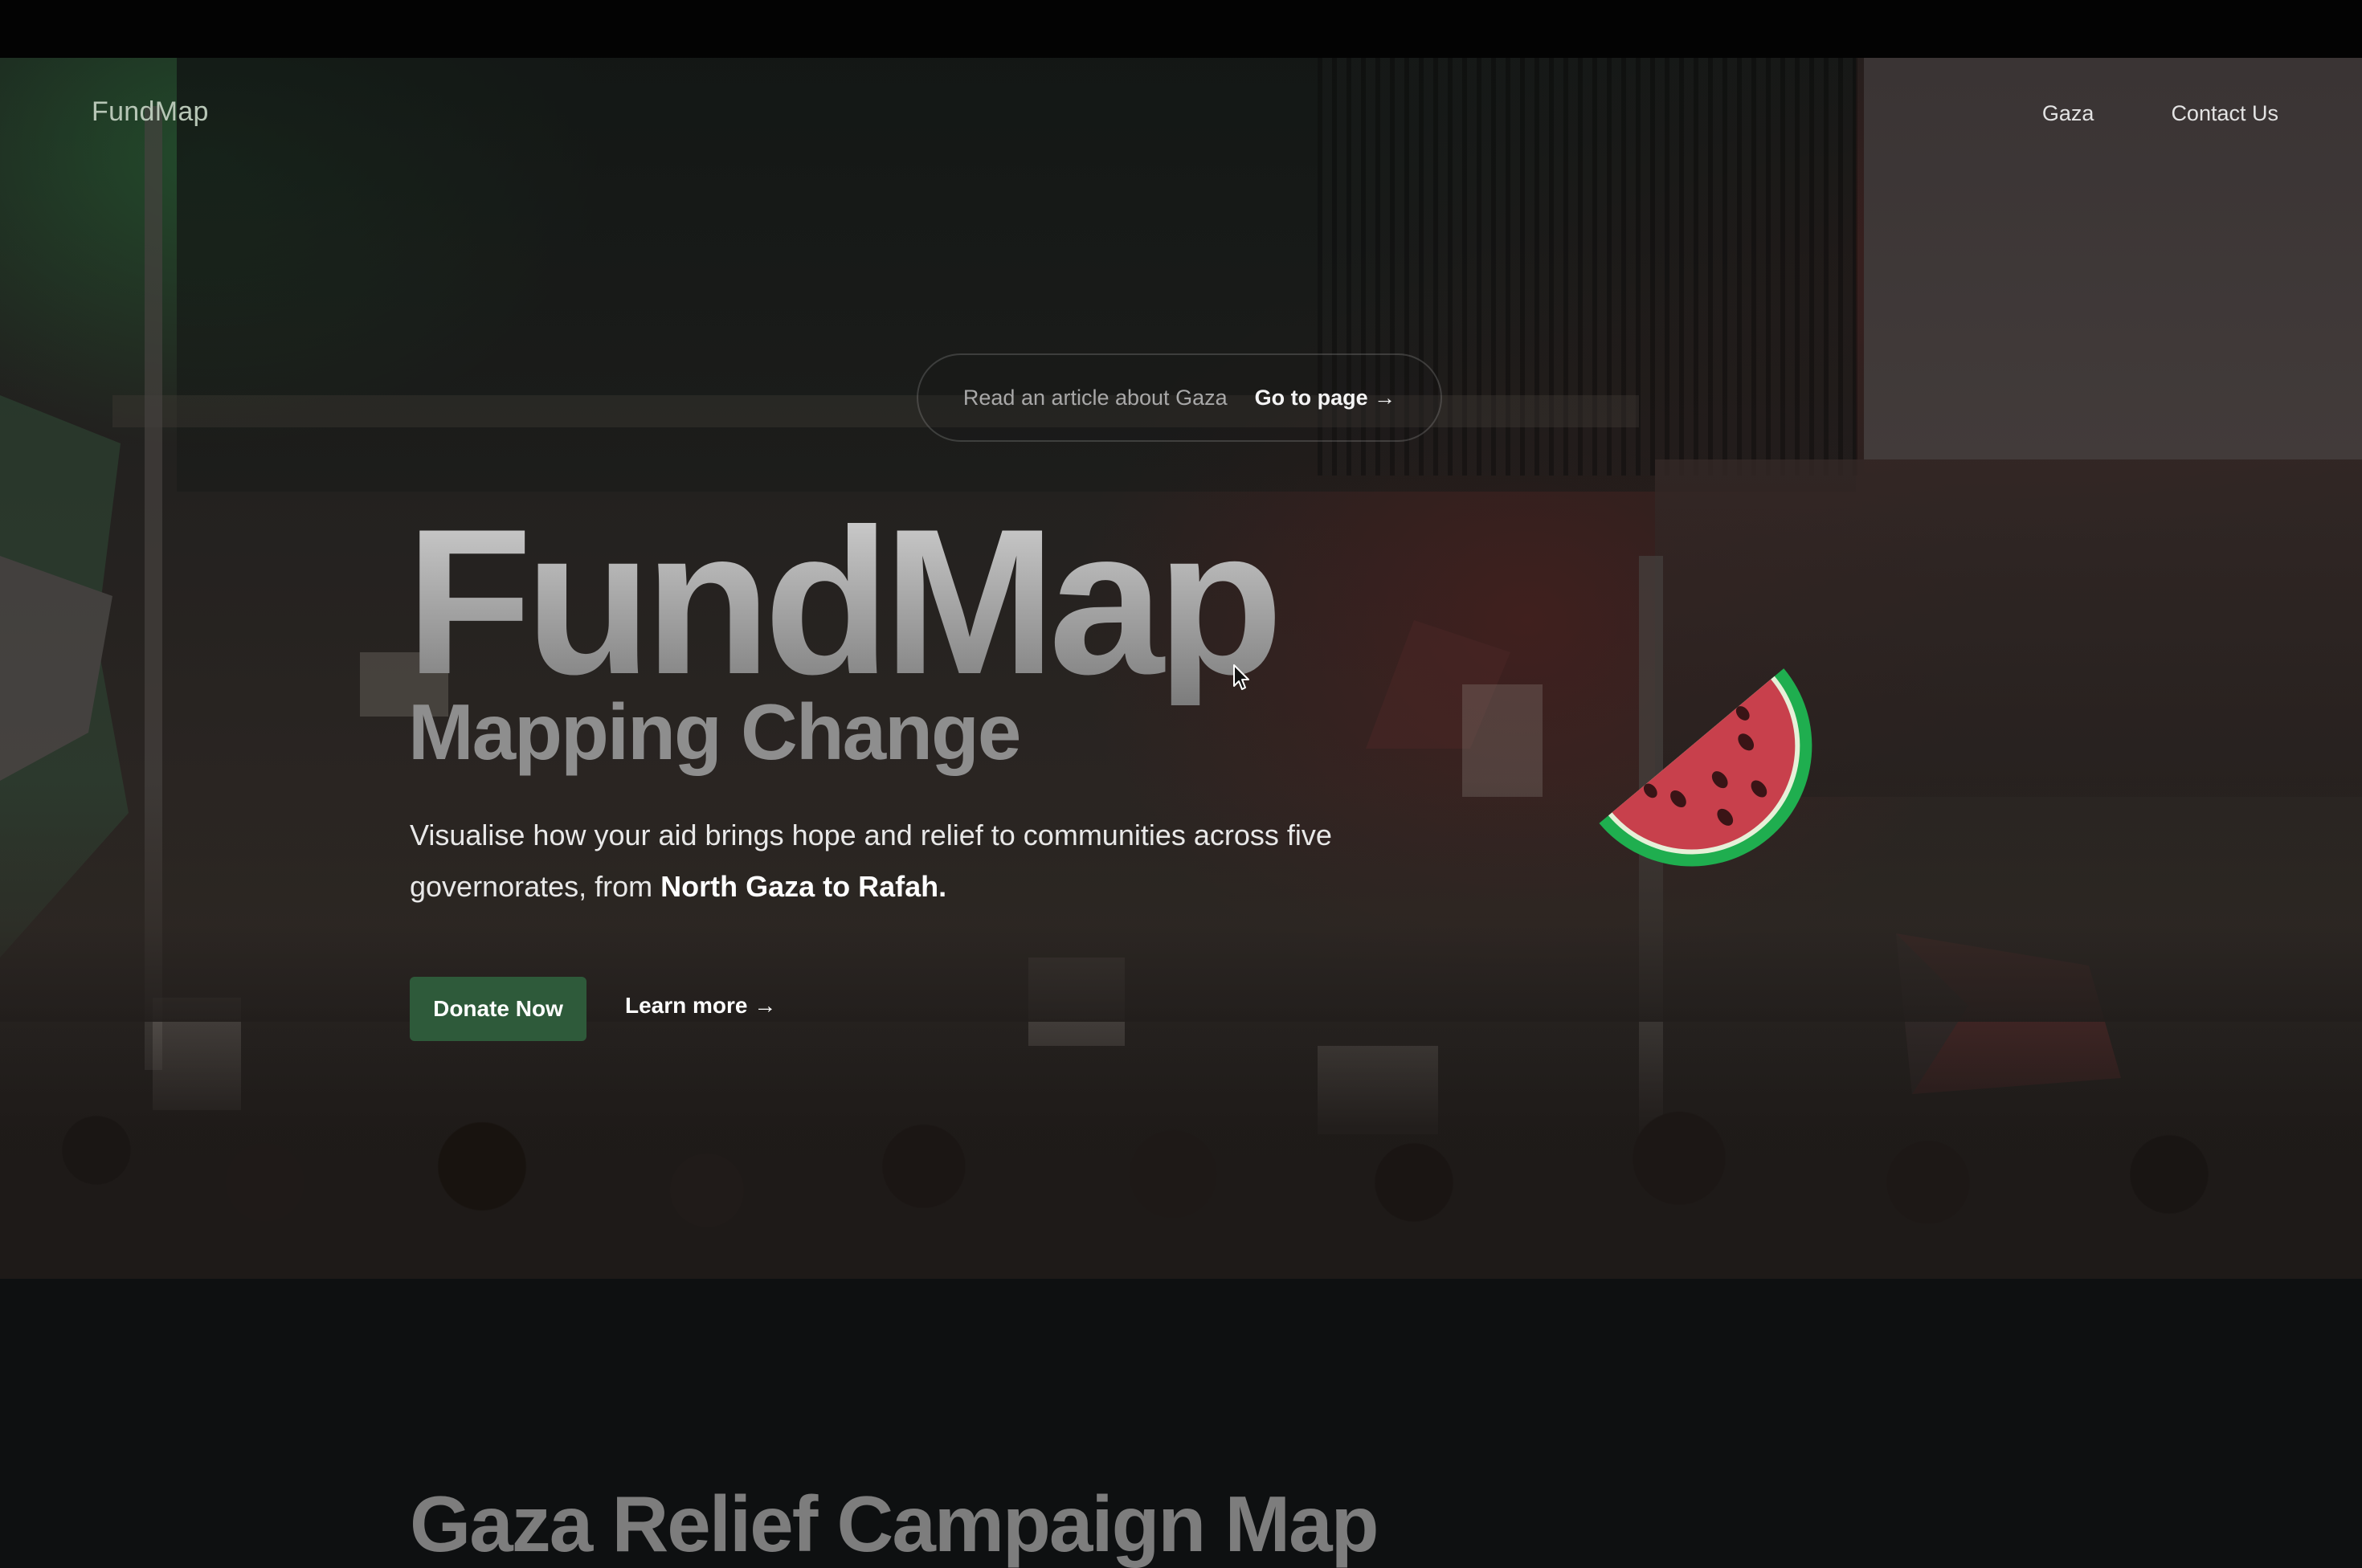 The width and height of the screenshot is (2362, 1568). What do you see at coordinates (1325, 398) in the screenshot?
I see `go-to-page-link: Go to page →` at bounding box center [1325, 398].